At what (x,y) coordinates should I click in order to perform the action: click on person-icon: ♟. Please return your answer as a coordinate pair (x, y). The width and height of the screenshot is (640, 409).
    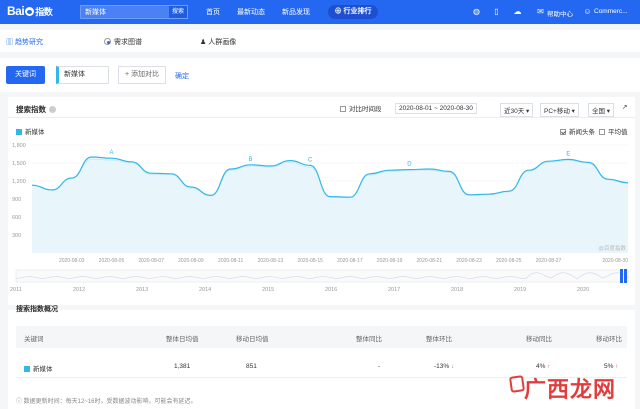
    Looking at the image, I should click on (203, 42).